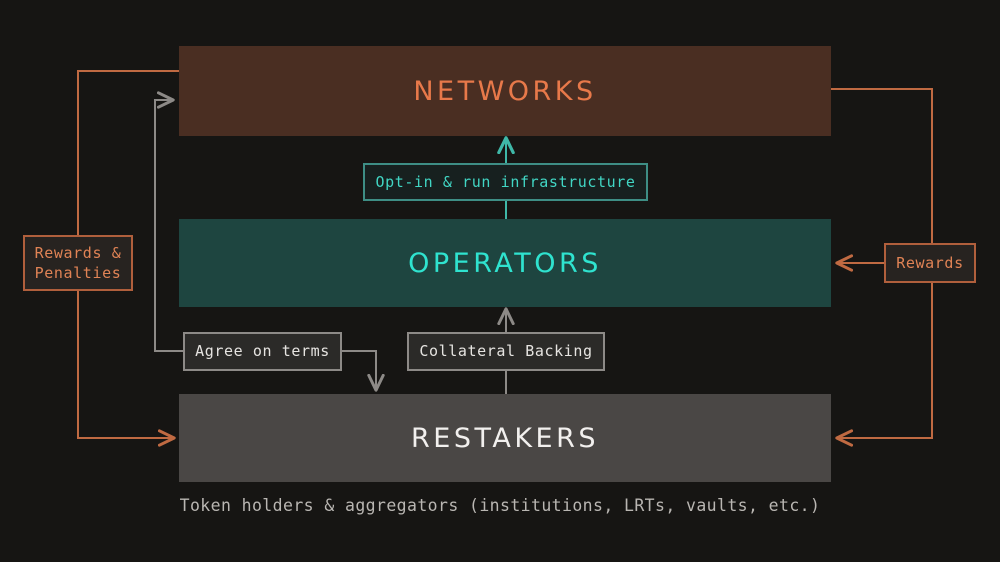 The height and width of the screenshot is (562, 1000). What do you see at coordinates (359, 369) in the screenshot?
I see `flow-agree-on-terms-to-restakers` at bounding box center [359, 369].